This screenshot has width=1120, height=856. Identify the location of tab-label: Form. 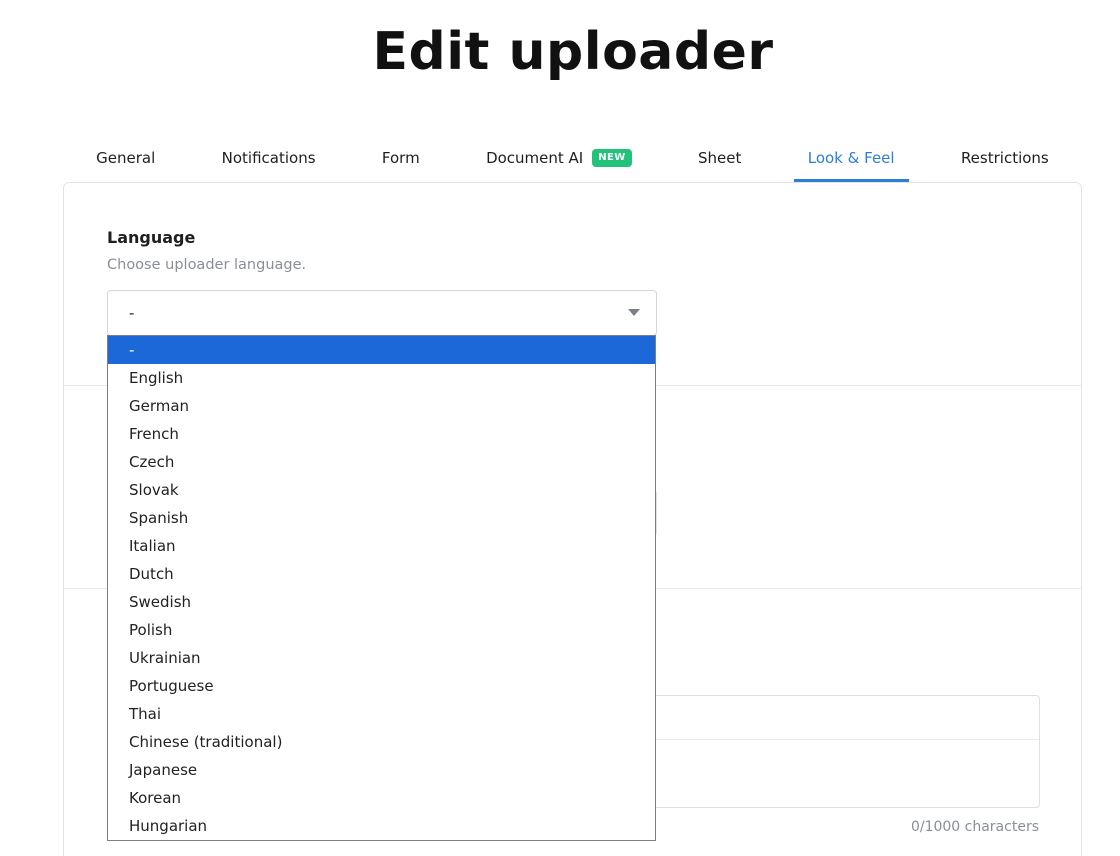
(400, 158).